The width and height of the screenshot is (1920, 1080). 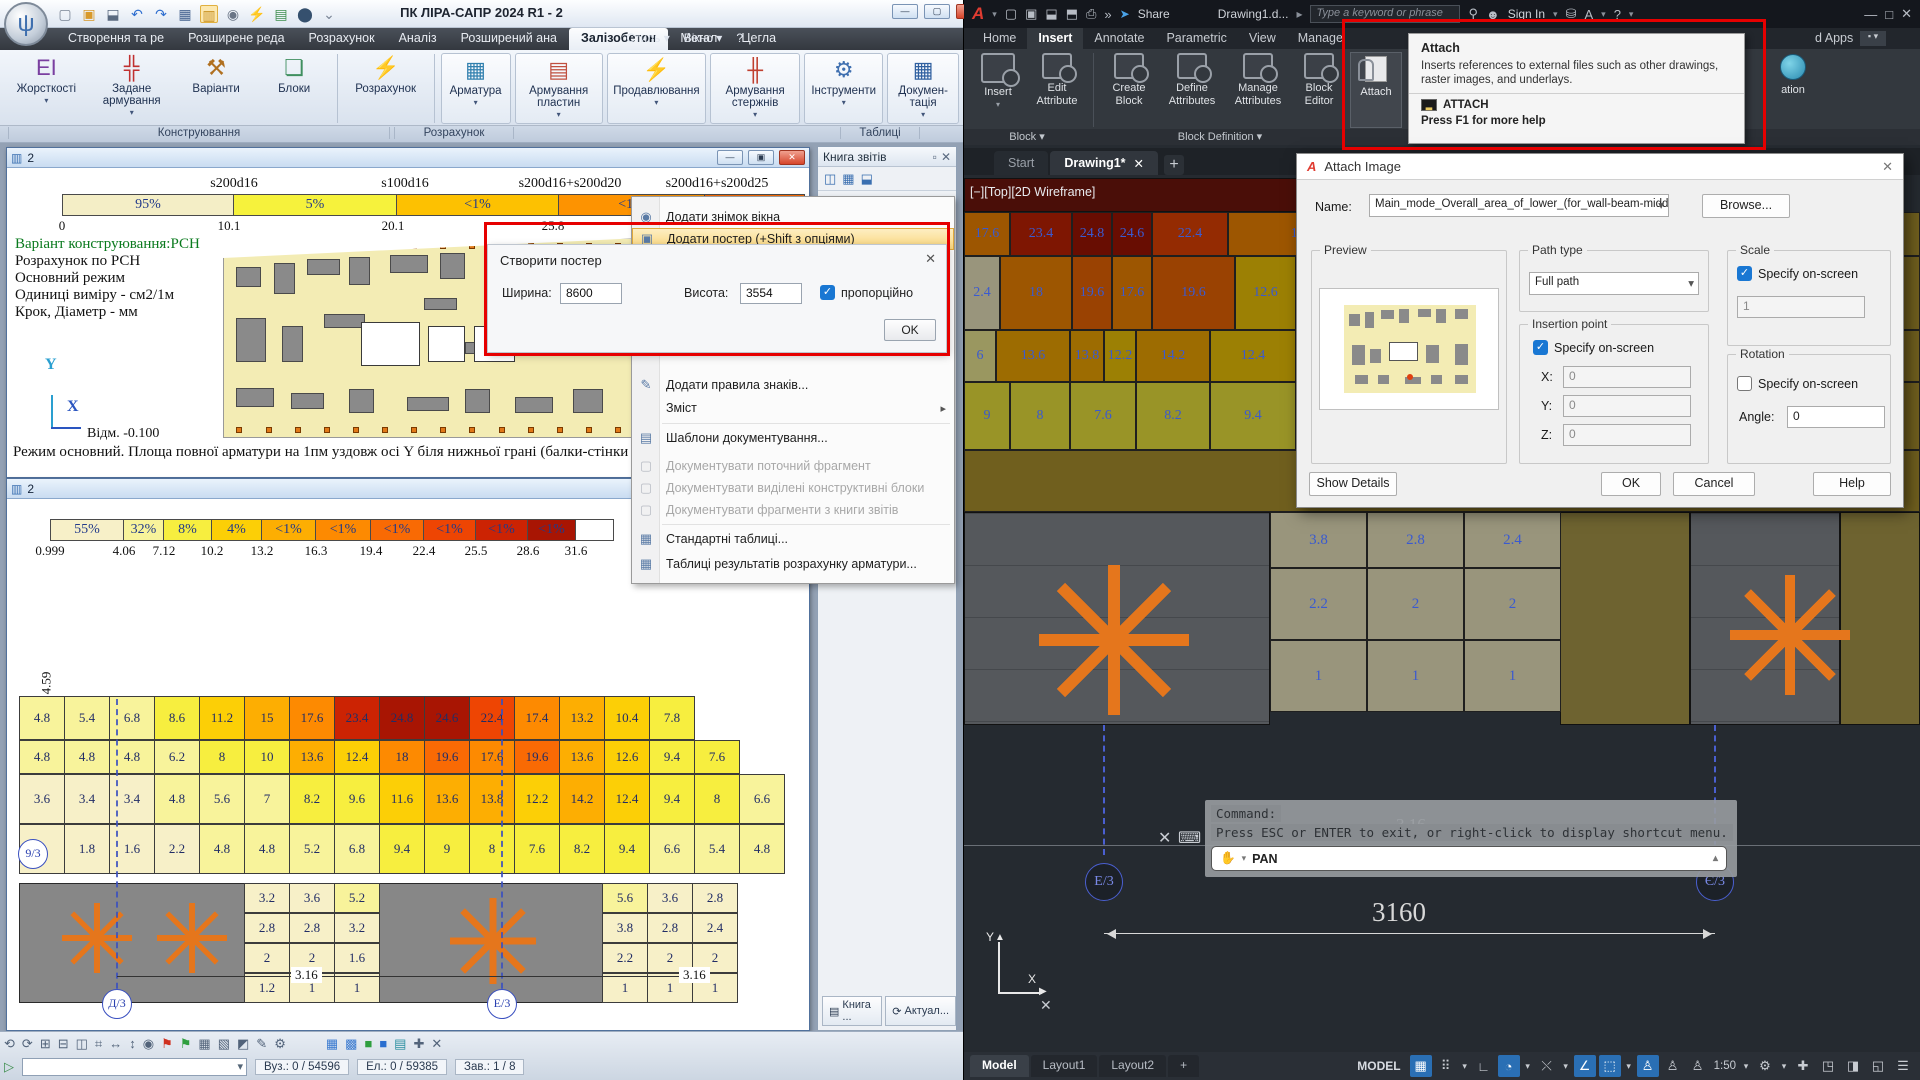 I want to click on qat-icon-4: ↷, so click(x=161, y=14).